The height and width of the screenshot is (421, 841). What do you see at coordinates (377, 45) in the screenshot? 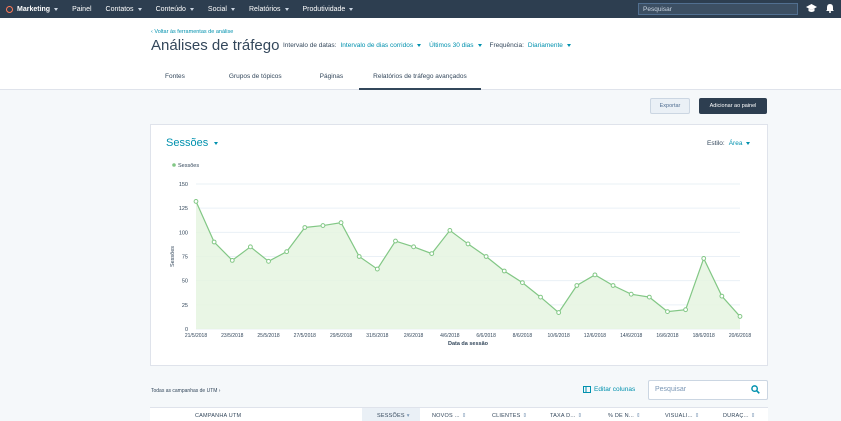
I see `date-range-type-value: Intervalo de dias corridos` at bounding box center [377, 45].